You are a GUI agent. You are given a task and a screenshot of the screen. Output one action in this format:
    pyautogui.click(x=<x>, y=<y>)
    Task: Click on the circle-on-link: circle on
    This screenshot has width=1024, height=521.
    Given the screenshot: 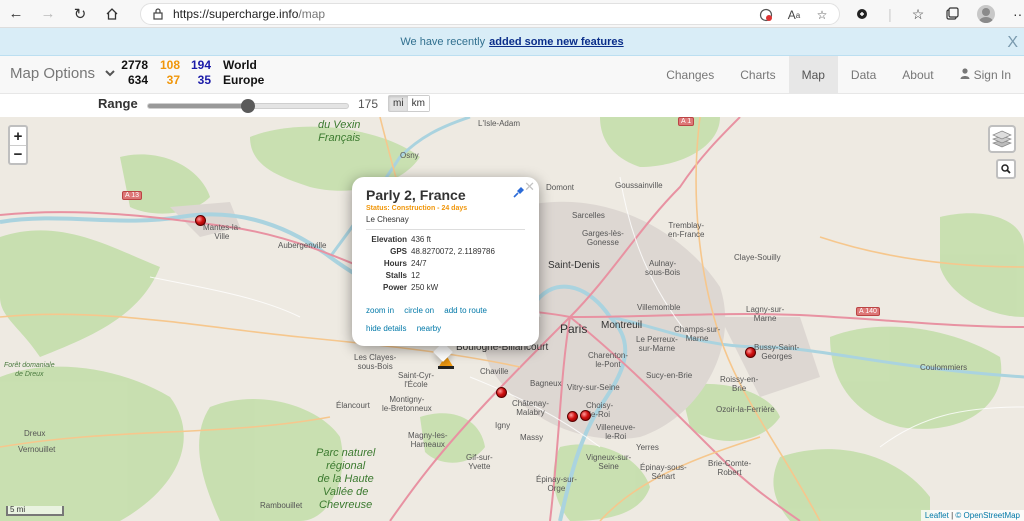 What is the action you would take?
    pyautogui.click(x=419, y=310)
    